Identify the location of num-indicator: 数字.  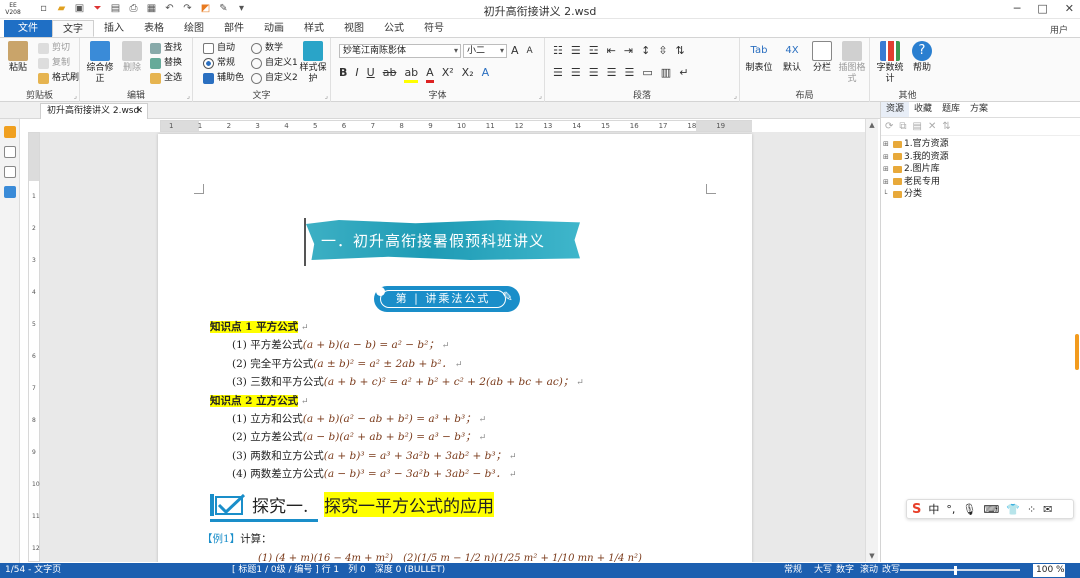
(845, 570).